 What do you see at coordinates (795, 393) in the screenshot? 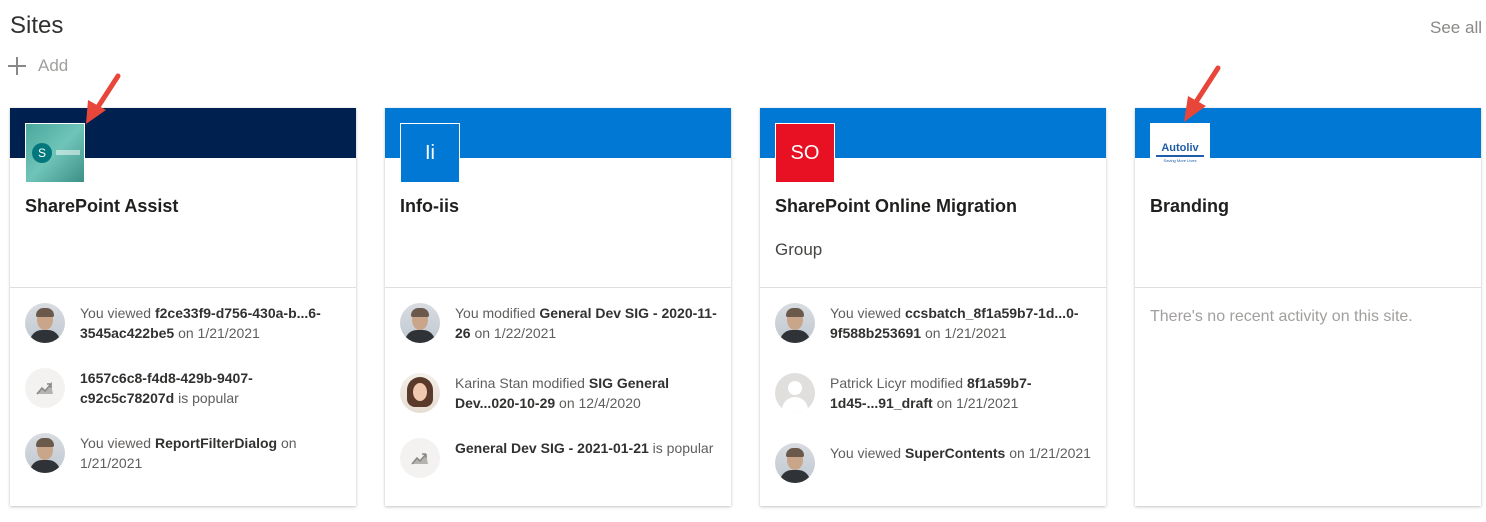
I see `generic-avatar` at bounding box center [795, 393].